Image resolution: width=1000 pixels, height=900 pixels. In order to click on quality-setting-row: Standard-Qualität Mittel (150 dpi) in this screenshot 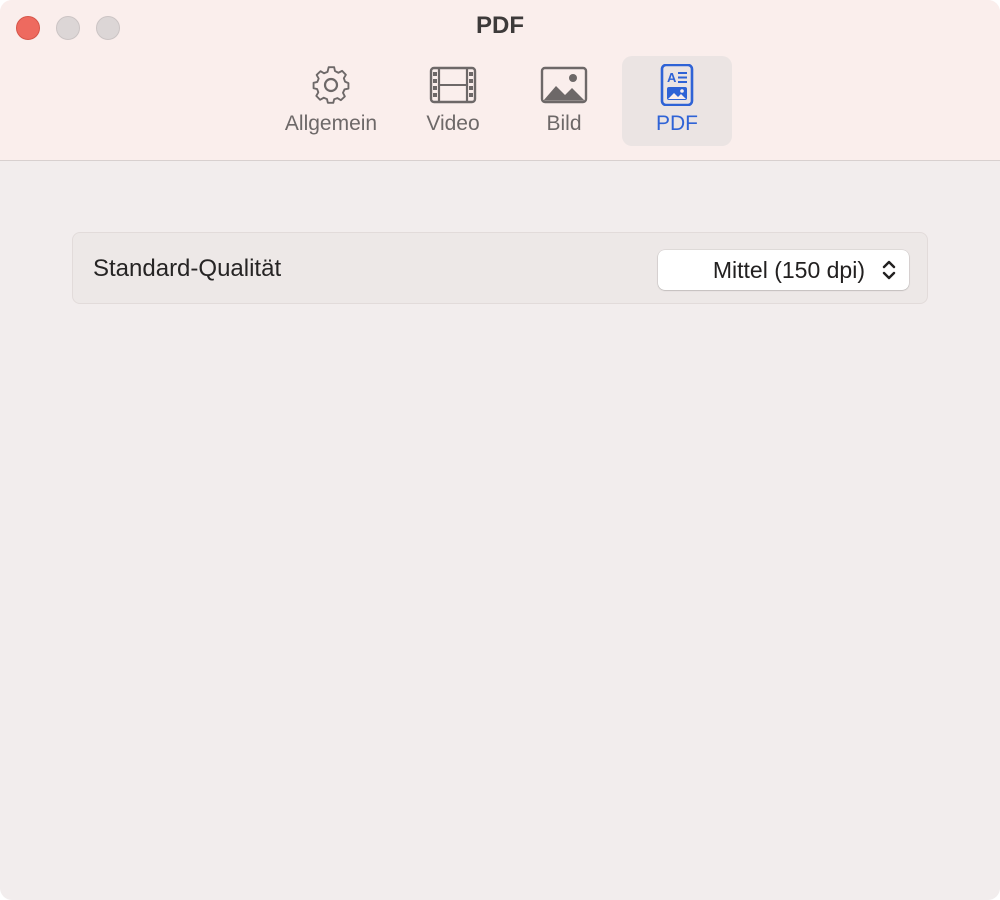, I will do `click(500, 268)`.